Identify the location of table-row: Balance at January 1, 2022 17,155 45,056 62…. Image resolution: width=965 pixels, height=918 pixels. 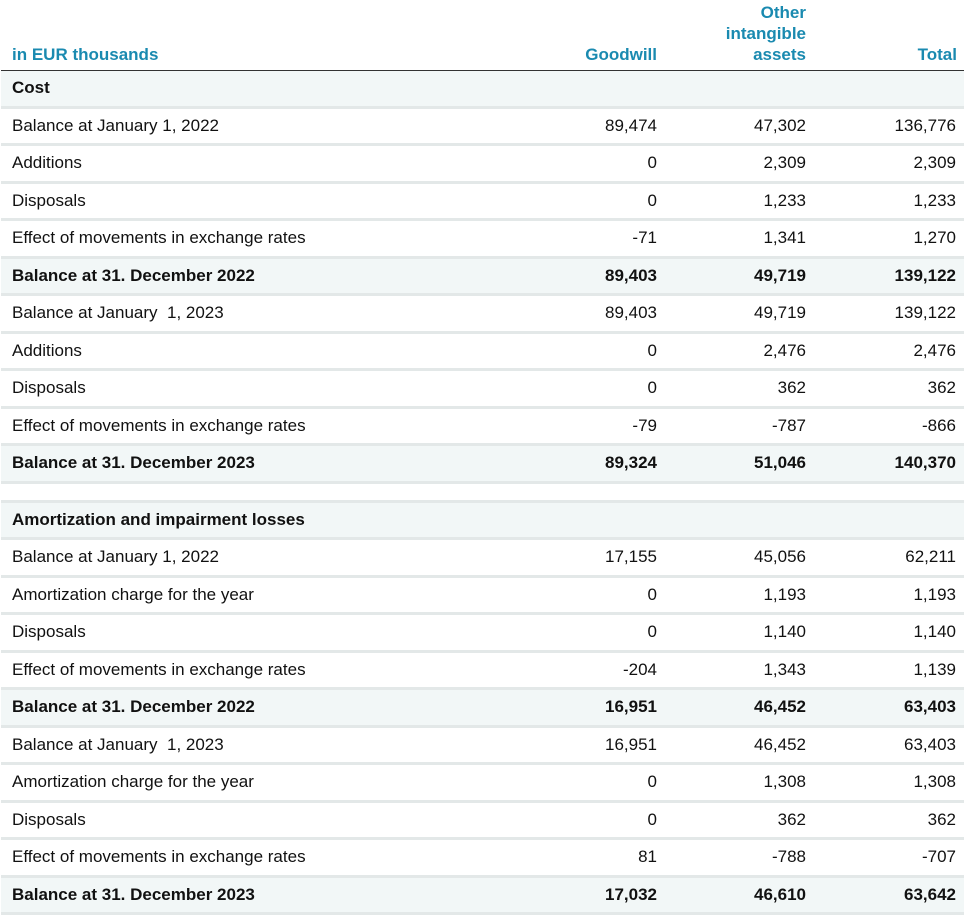
(482, 559).